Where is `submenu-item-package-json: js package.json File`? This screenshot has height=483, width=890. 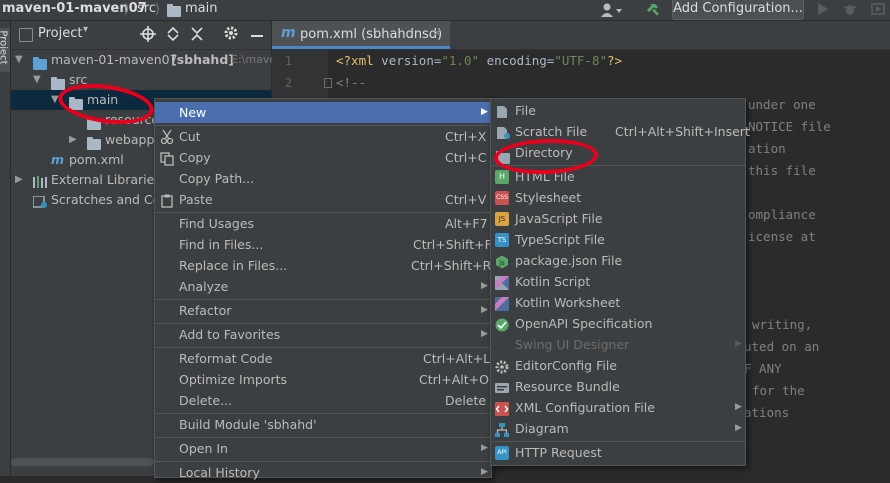
submenu-item-package-json: js package.json File is located at coordinates (618, 260).